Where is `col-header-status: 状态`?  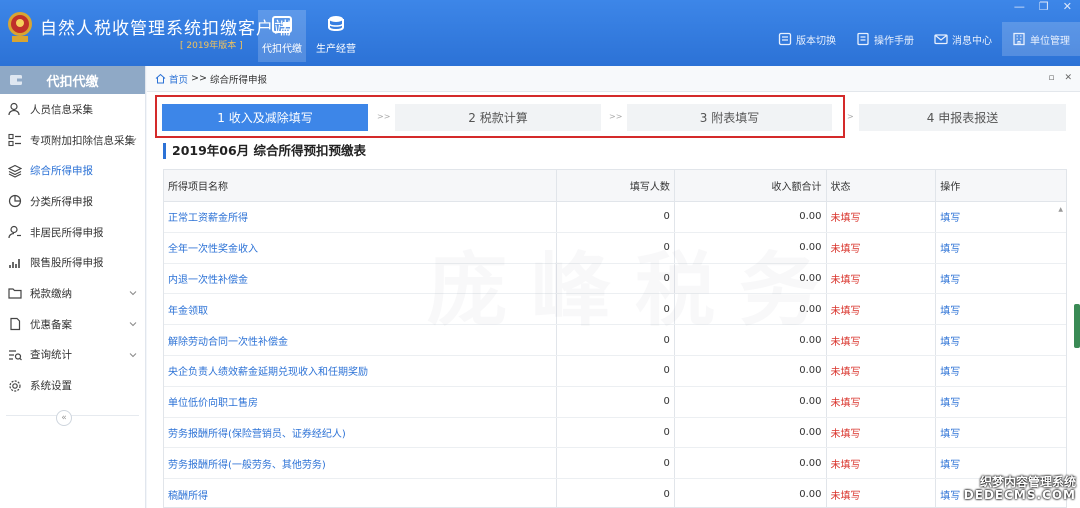 col-header-status: 状态 is located at coordinates (882, 185).